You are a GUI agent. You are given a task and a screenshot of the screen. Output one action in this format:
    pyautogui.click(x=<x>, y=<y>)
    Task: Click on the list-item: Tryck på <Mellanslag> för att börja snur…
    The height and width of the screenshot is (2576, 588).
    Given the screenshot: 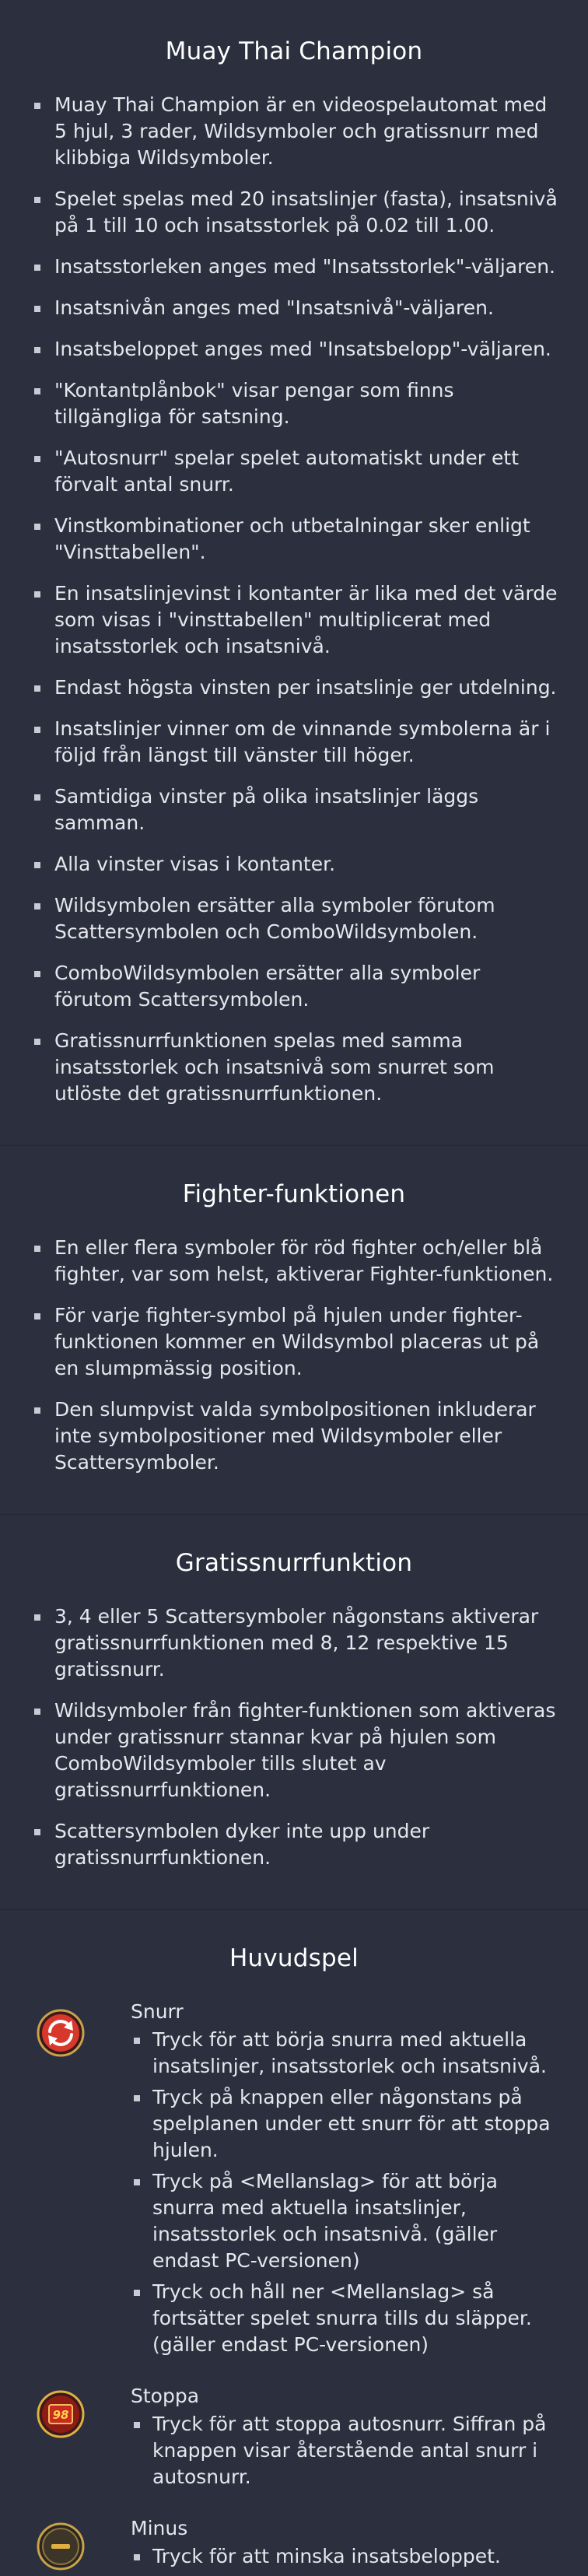 What is the action you would take?
    pyautogui.click(x=345, y=2221)
    